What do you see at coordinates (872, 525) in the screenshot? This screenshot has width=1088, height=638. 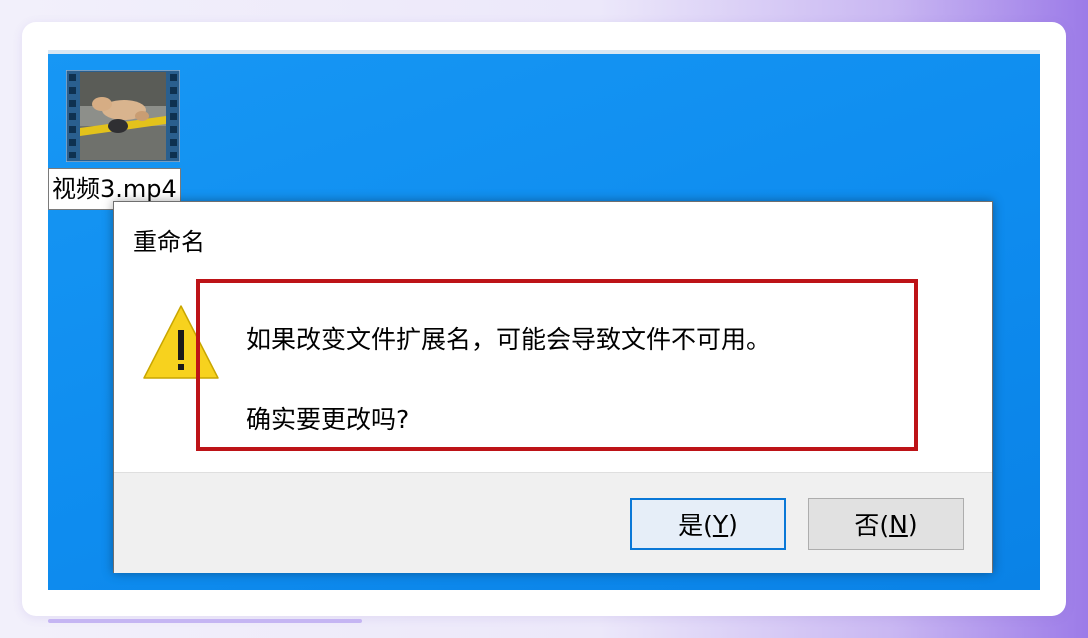 I see `no-button-label: 否(` at bounding box center [872, 525].